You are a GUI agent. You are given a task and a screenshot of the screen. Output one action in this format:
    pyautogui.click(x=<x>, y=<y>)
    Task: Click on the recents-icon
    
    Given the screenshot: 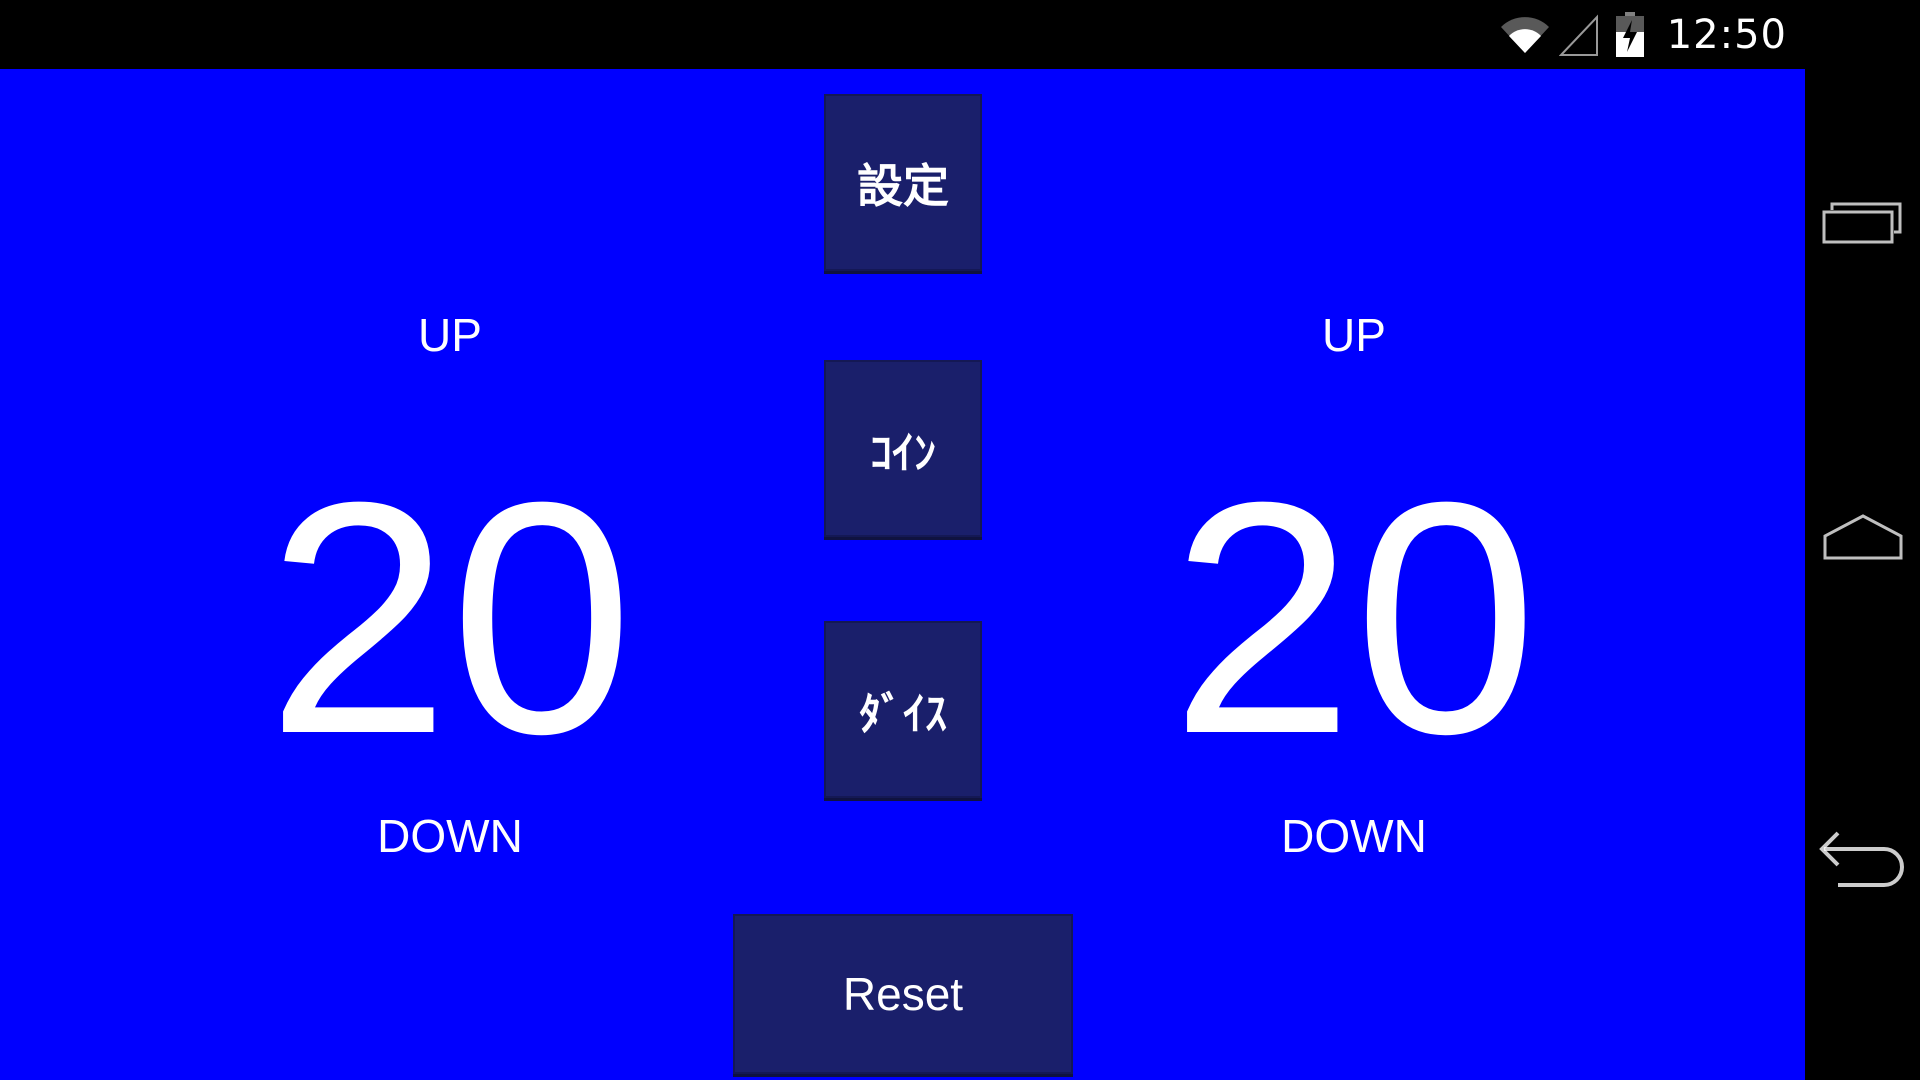 What is the action you would take?
    pyautogui.click(x=1861, y=223)
    